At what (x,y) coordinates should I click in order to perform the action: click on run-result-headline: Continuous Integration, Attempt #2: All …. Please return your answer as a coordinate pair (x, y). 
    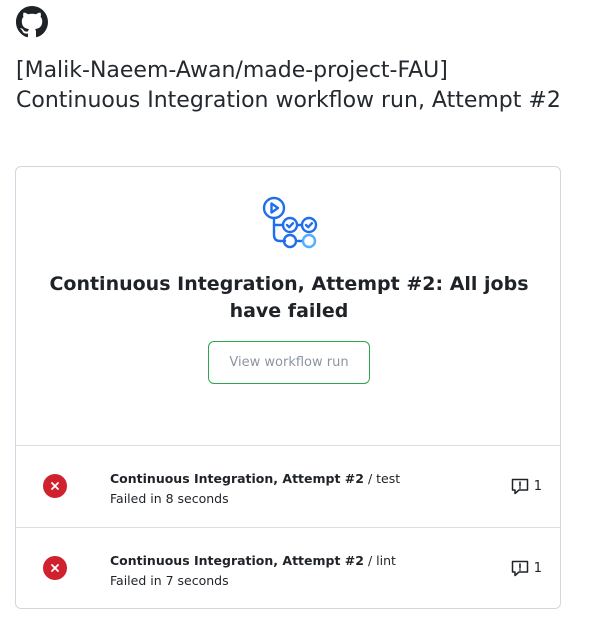
    Looking at the image, I should click on (289, 297).